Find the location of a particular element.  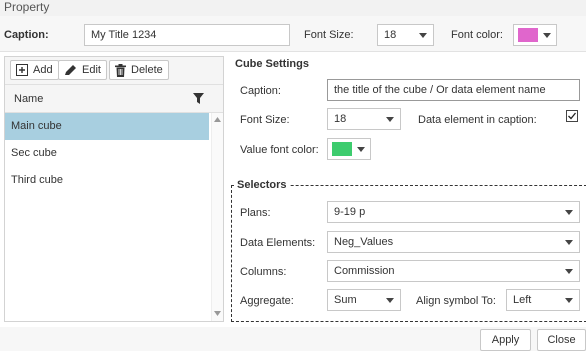

caption-label: Caption: is located at coordinates (26, 35).